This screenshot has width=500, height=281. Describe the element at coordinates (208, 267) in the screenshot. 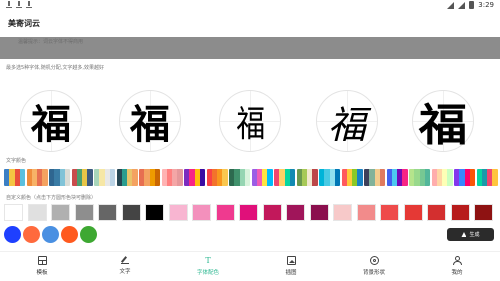

I see `nav-item-font-color: T 字体配色` at that location.